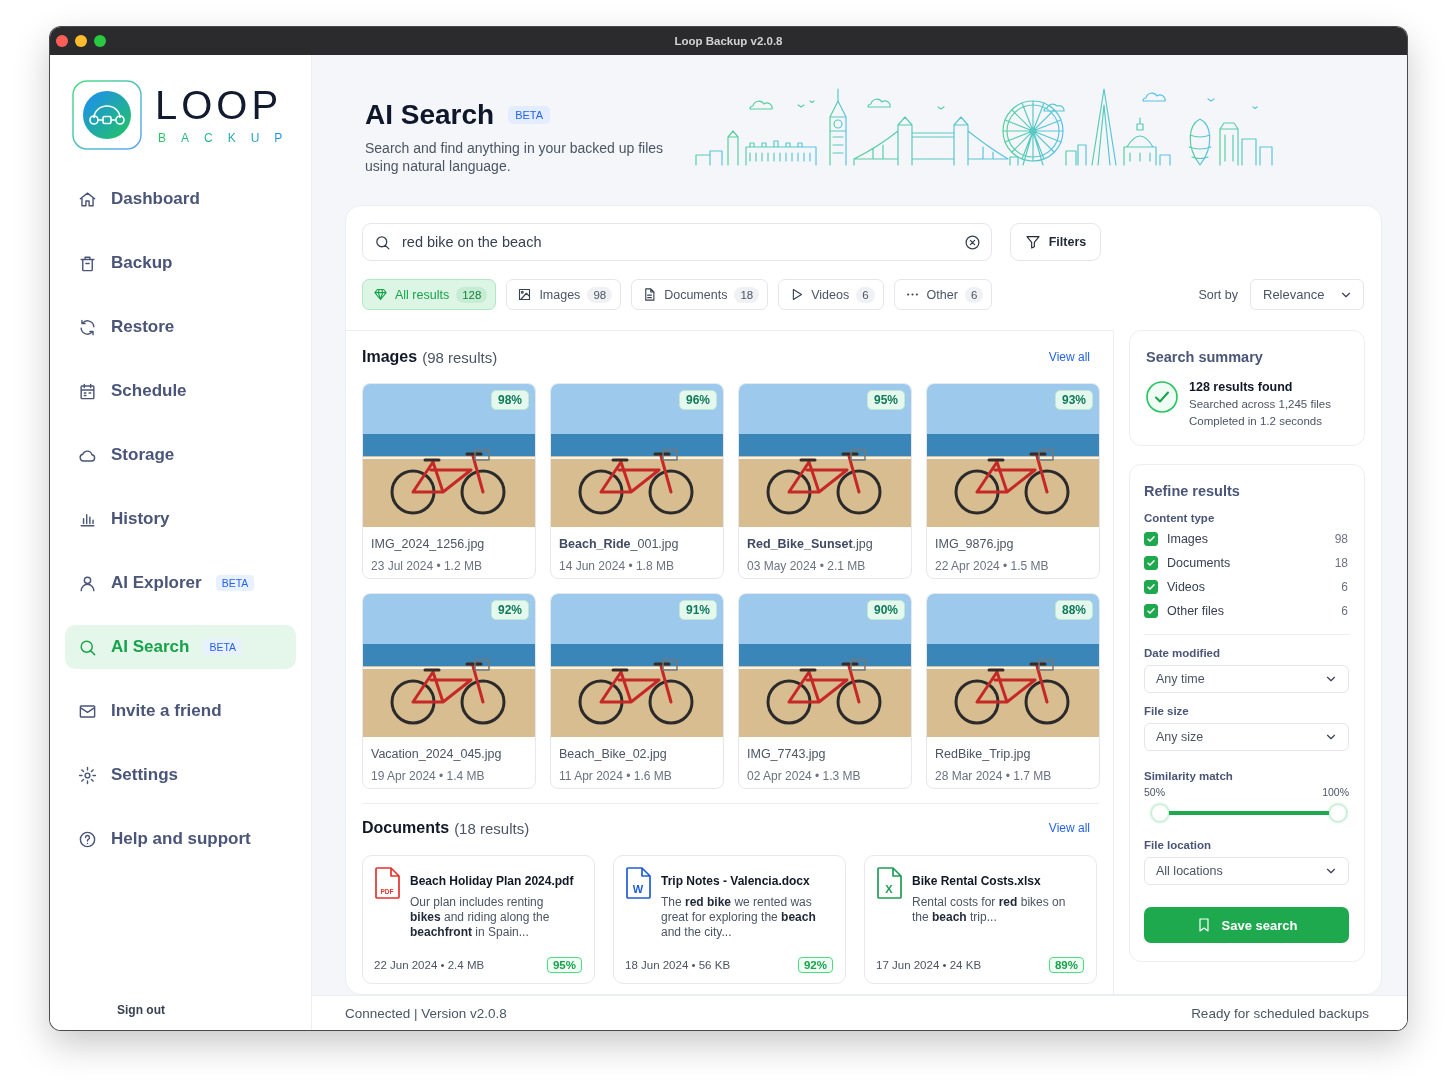  I want to click on window-close-button, so click(62, 41).